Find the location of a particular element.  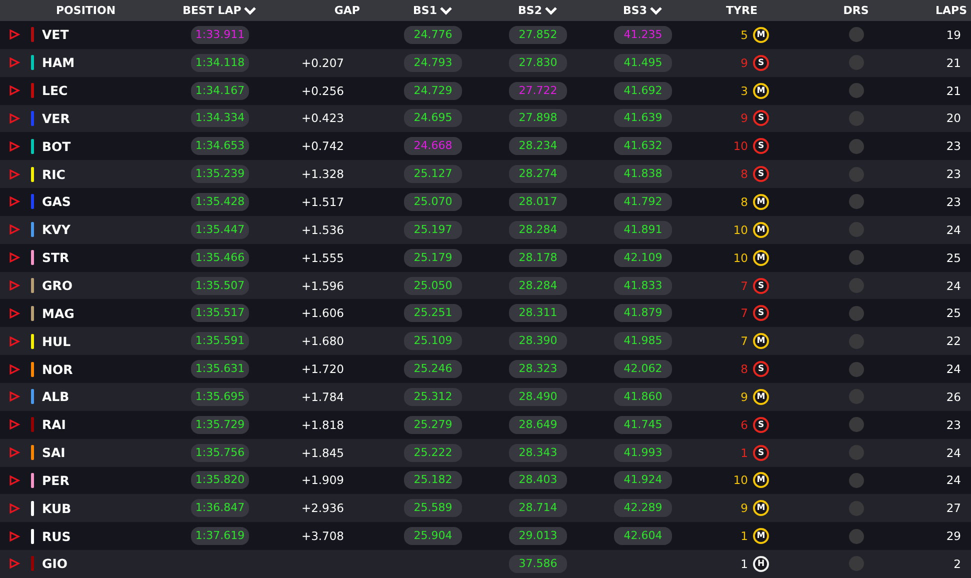

lap-count: 2 is located at coordinates (957, 563).